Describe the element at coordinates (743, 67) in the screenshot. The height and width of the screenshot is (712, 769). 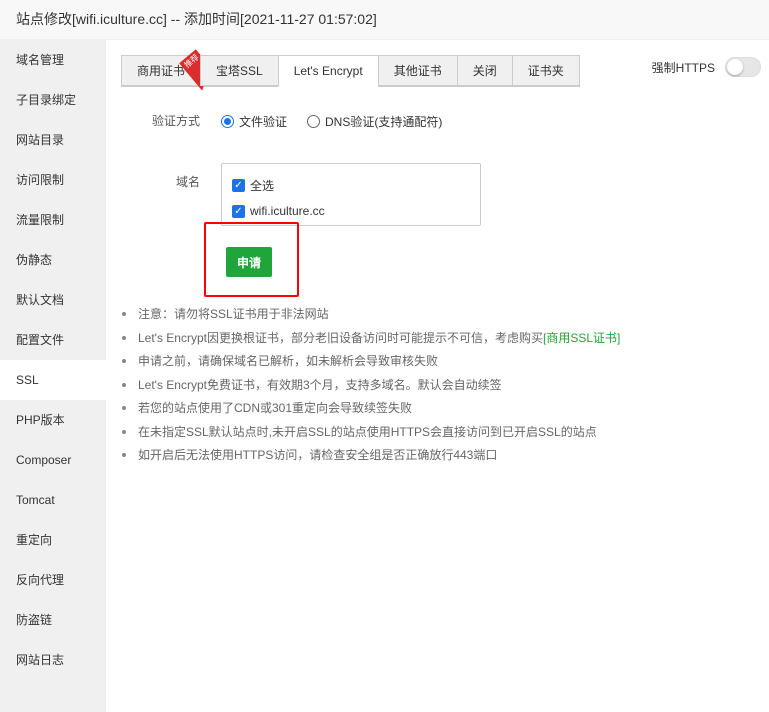
I see `force-https-toggle` at that location.